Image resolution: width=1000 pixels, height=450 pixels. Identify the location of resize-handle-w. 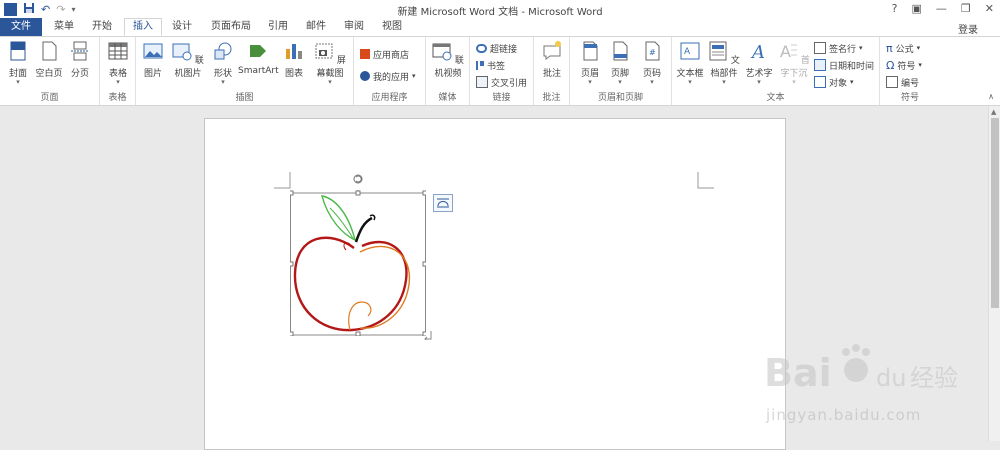
(292, 264).